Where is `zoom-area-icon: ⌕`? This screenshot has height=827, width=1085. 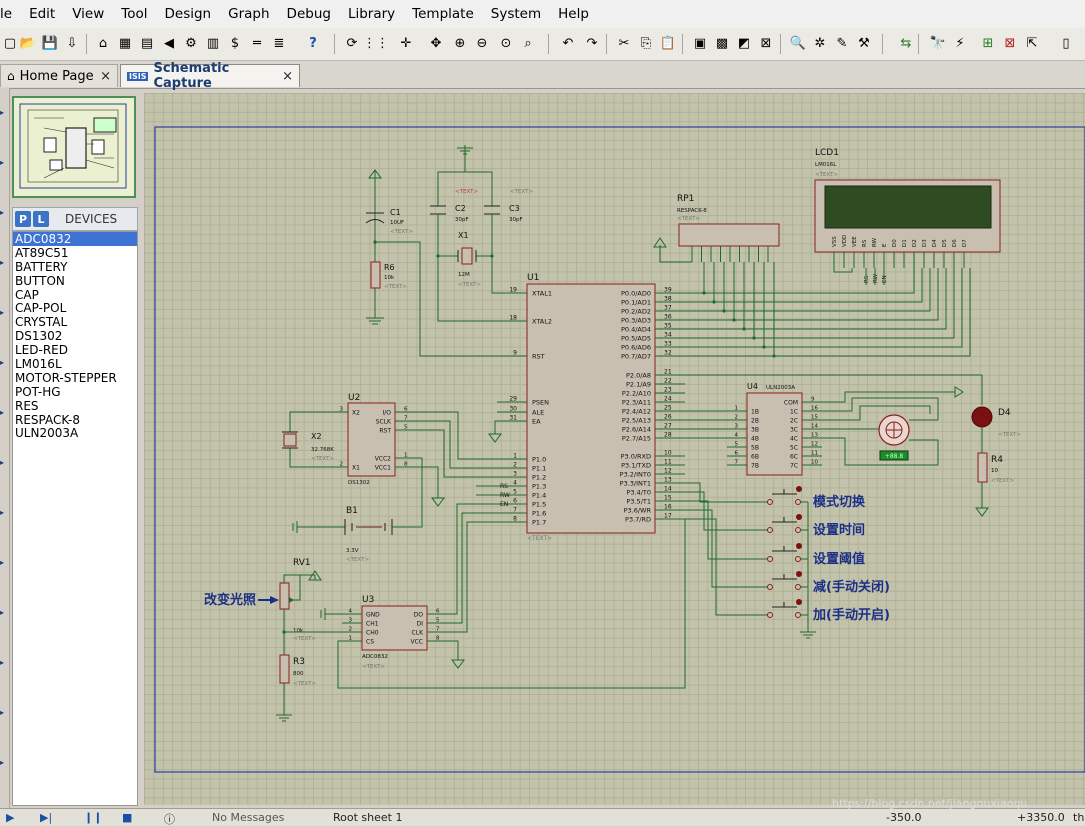
zoom-area-icon: ⌕ is located at coordinates (528, 43).